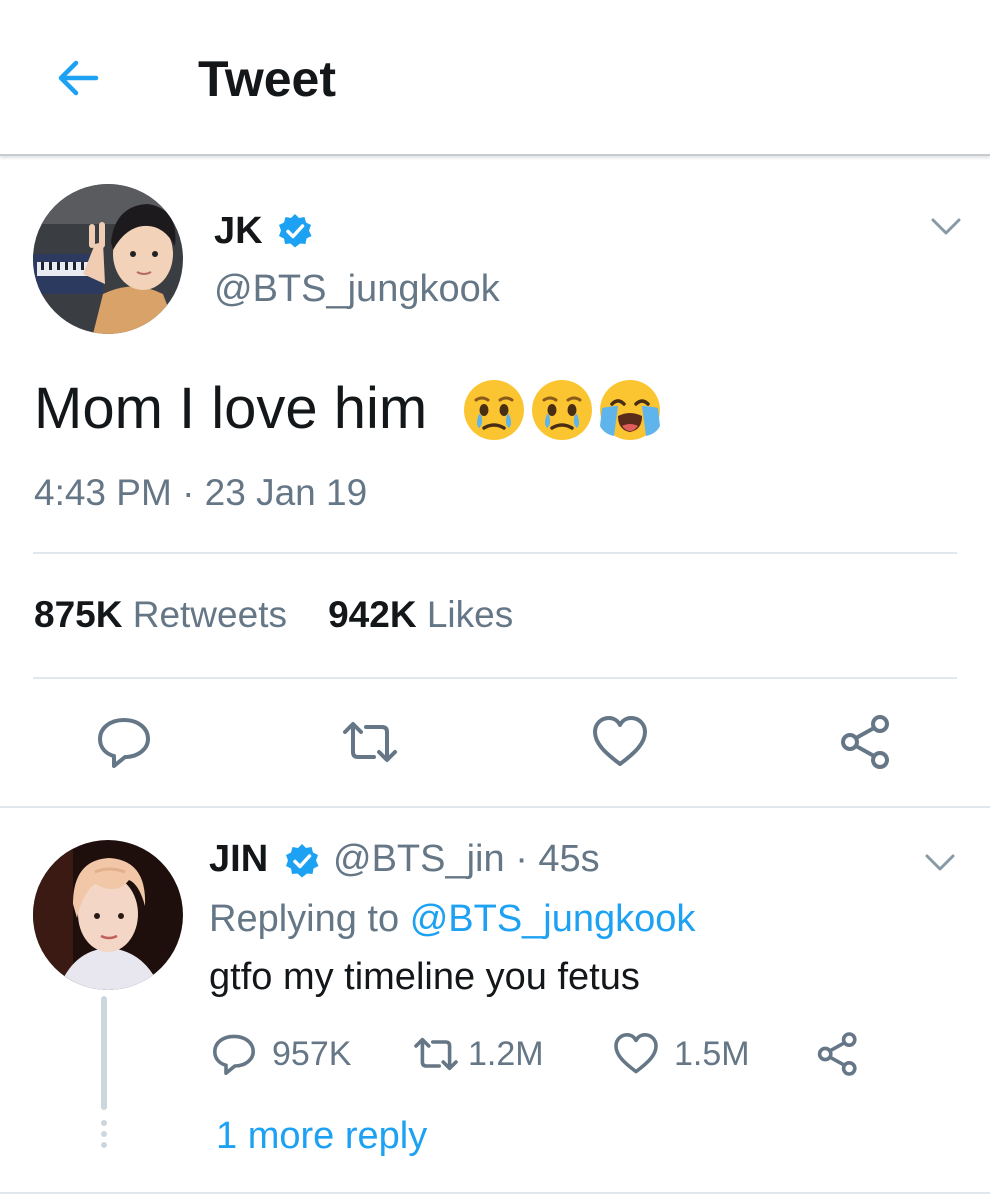 This screenshot has width=990, height=1200. Describe the element at coordinates (357, 289) in the screenshot. I see `author-handle: @BTS_jungkook` at that location.